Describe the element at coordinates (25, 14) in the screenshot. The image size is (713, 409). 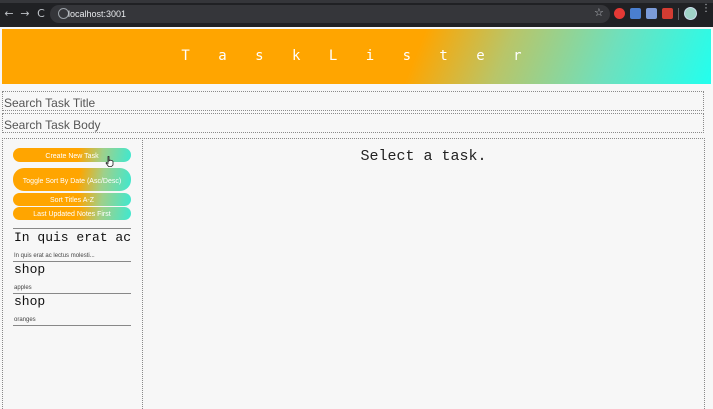
I see `forward-button: →` at that location.